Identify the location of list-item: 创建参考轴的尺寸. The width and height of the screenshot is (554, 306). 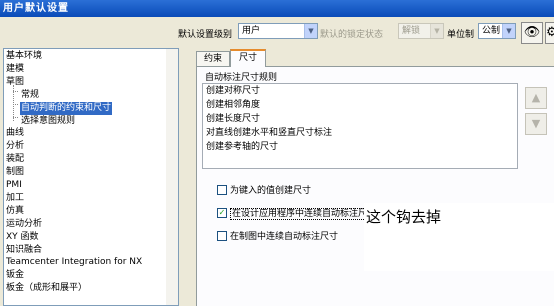
(242, 147).